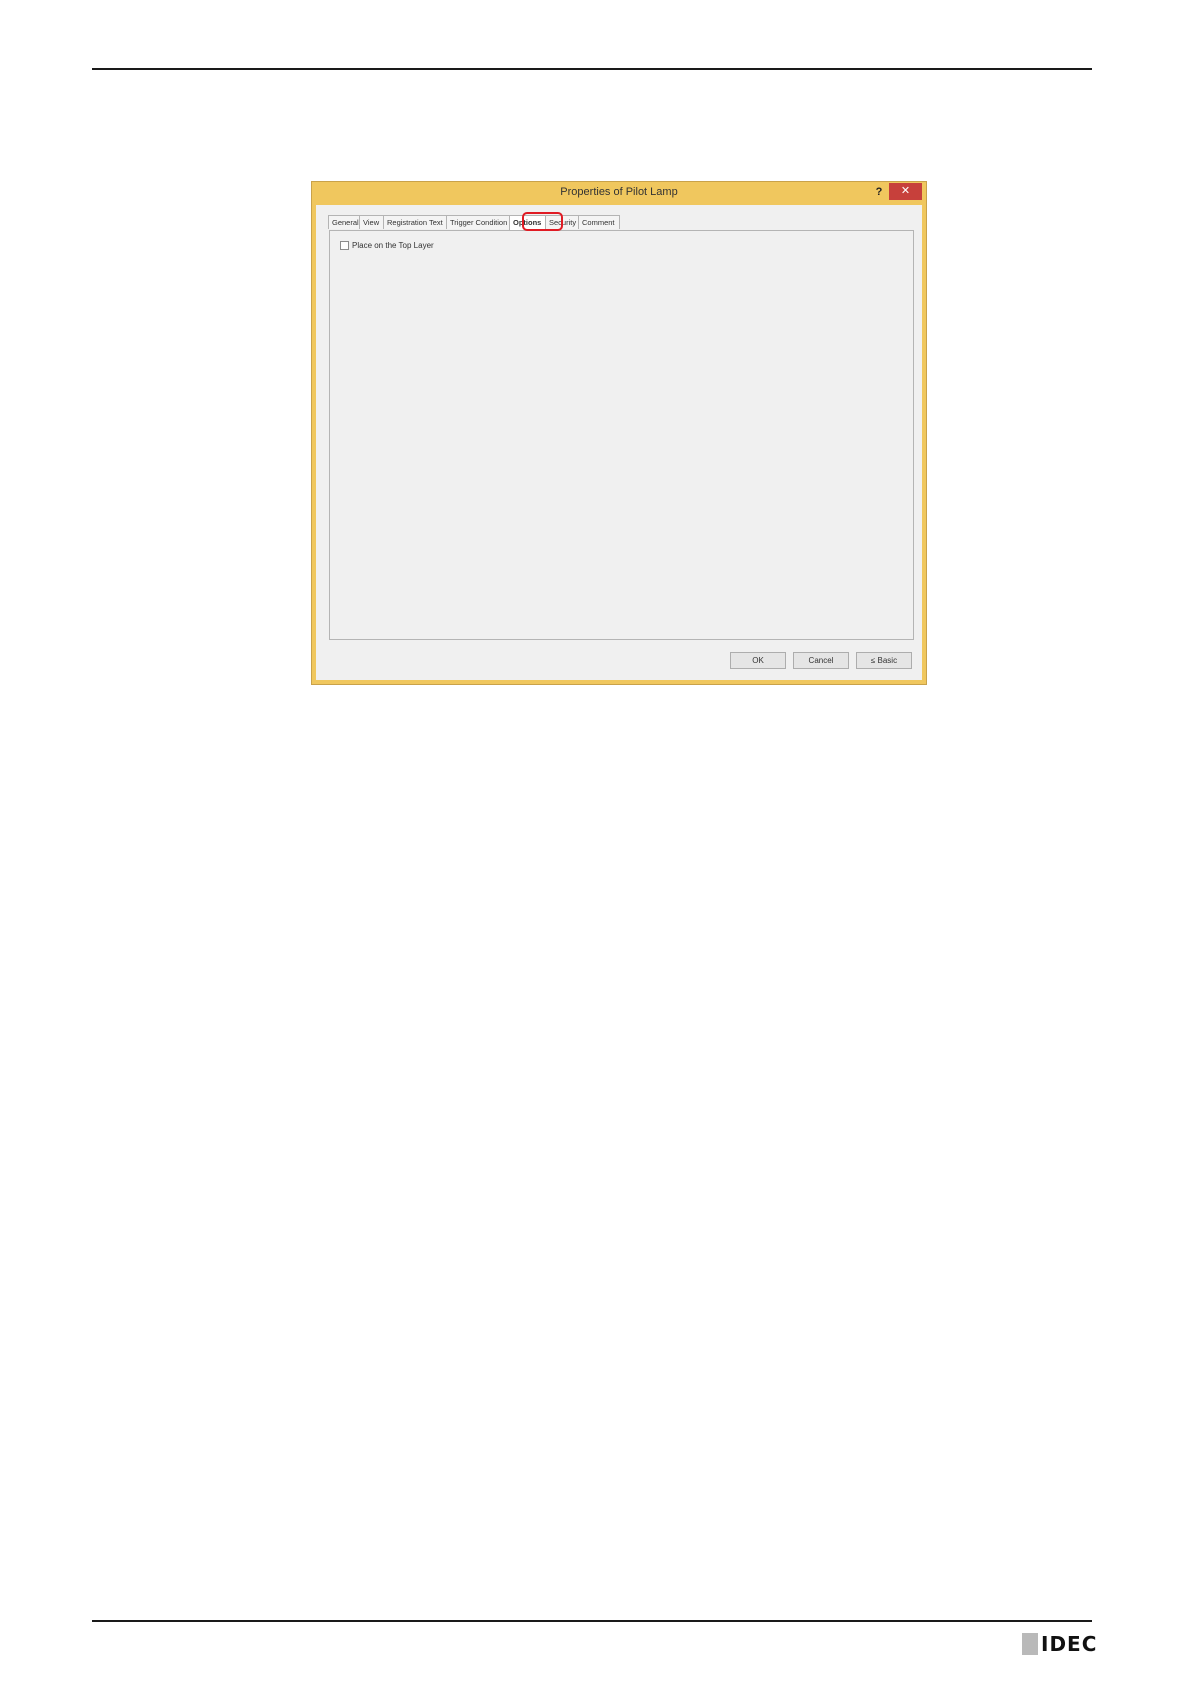 The width and height of the screenshot is (1191, 1684). I want to click on tab-trigger-condition: Trigger Condition, so click(478, 222).